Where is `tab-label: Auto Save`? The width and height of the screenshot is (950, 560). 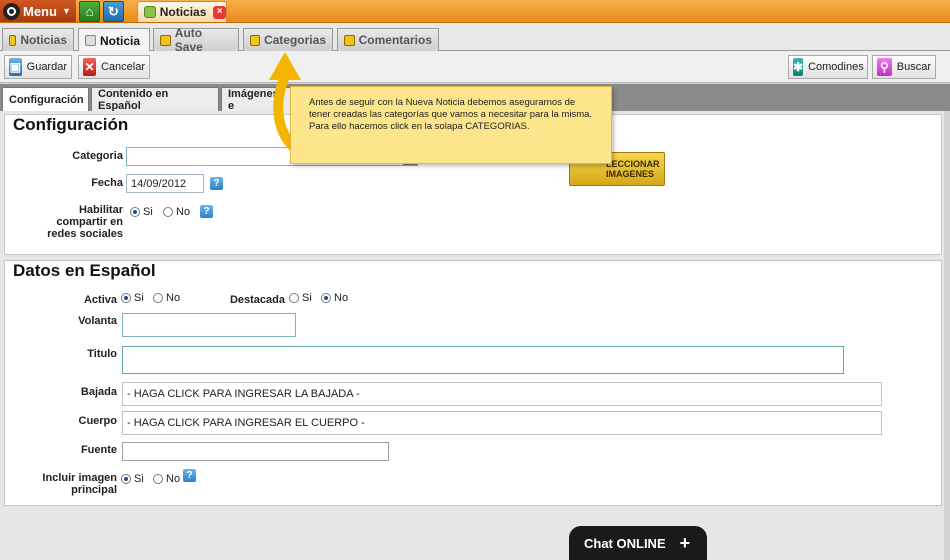 tab-label: Auto Save is located at coordinates (188, 40).